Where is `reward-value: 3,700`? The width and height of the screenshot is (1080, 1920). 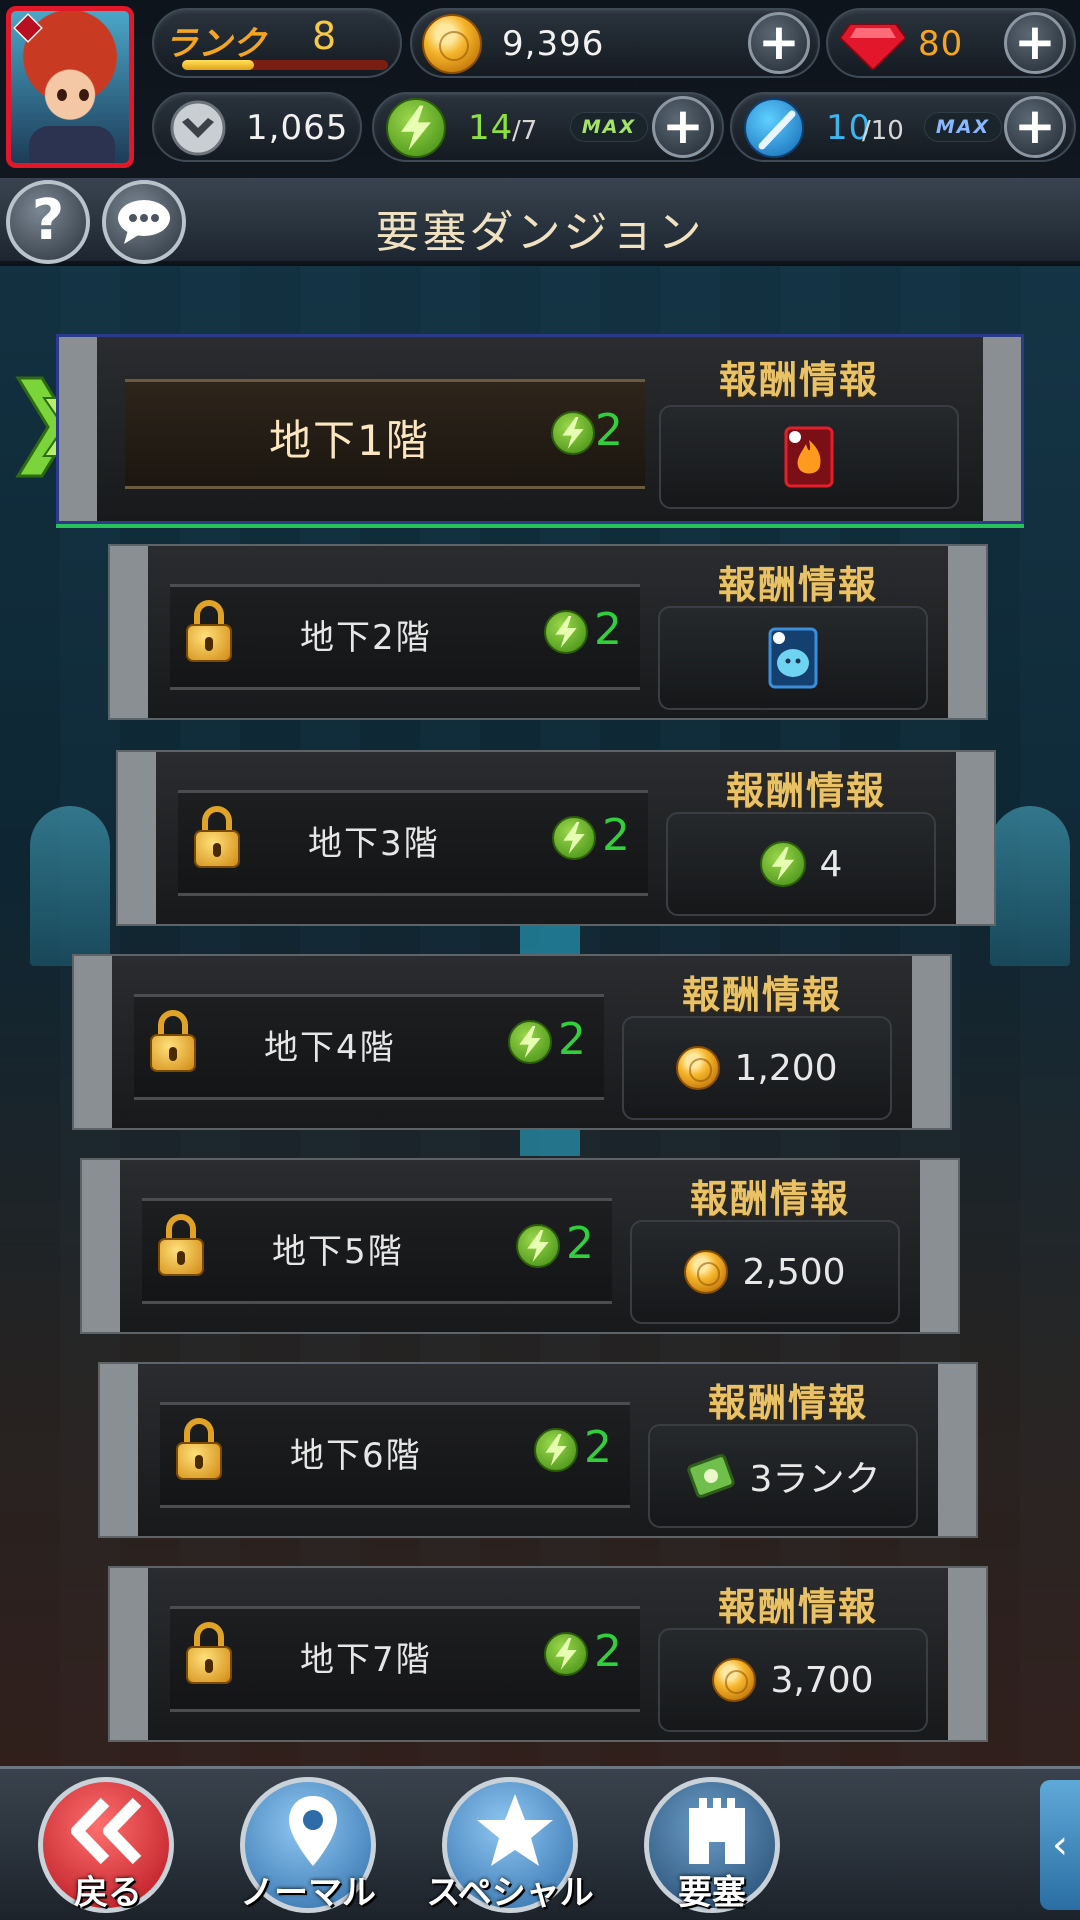
reward-value: 3,700 is located at coordinates (822, 1680).